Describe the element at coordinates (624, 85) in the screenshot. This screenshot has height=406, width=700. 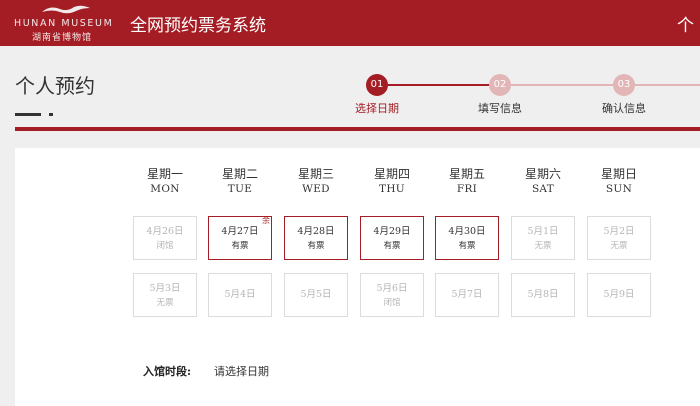
I see `step-3-circle: 03` at that location.